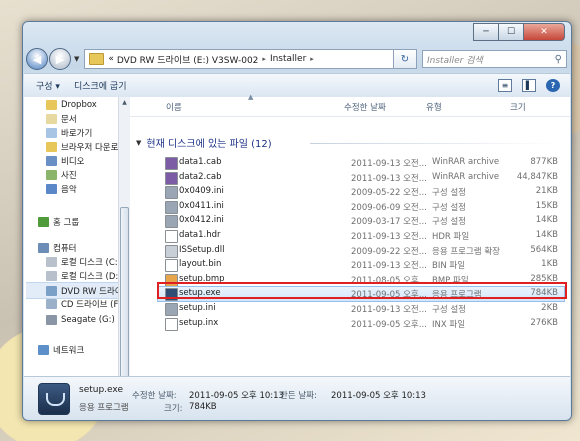 This screenshot has width=580, height=441. Describe the element at coordinates (361, 207) in the screenshot. I see `file-row: 0x0411.ini 2009-06-09 오전... 구성 설정 15KB` at that location.